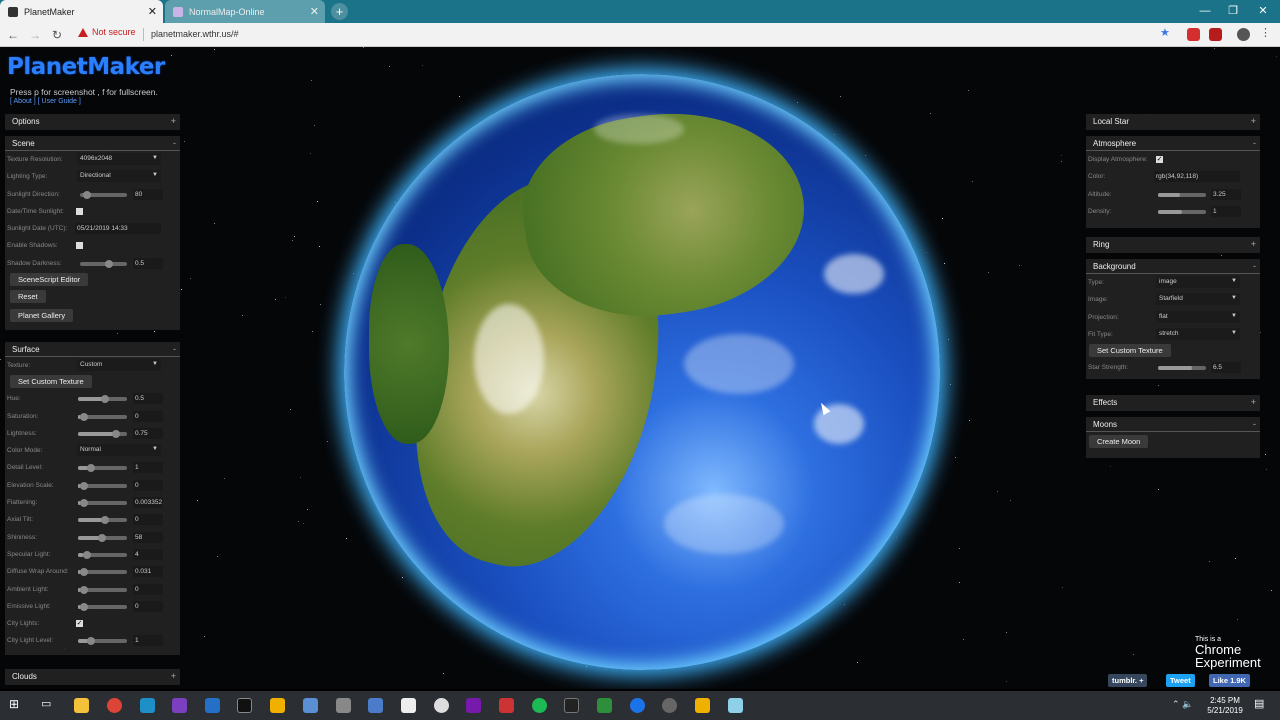 The width and height of the screenshot is (1280, 720). Describe the element at coordinates (148, 537) in the screenshot. I see `setting-value: 58` at that location.